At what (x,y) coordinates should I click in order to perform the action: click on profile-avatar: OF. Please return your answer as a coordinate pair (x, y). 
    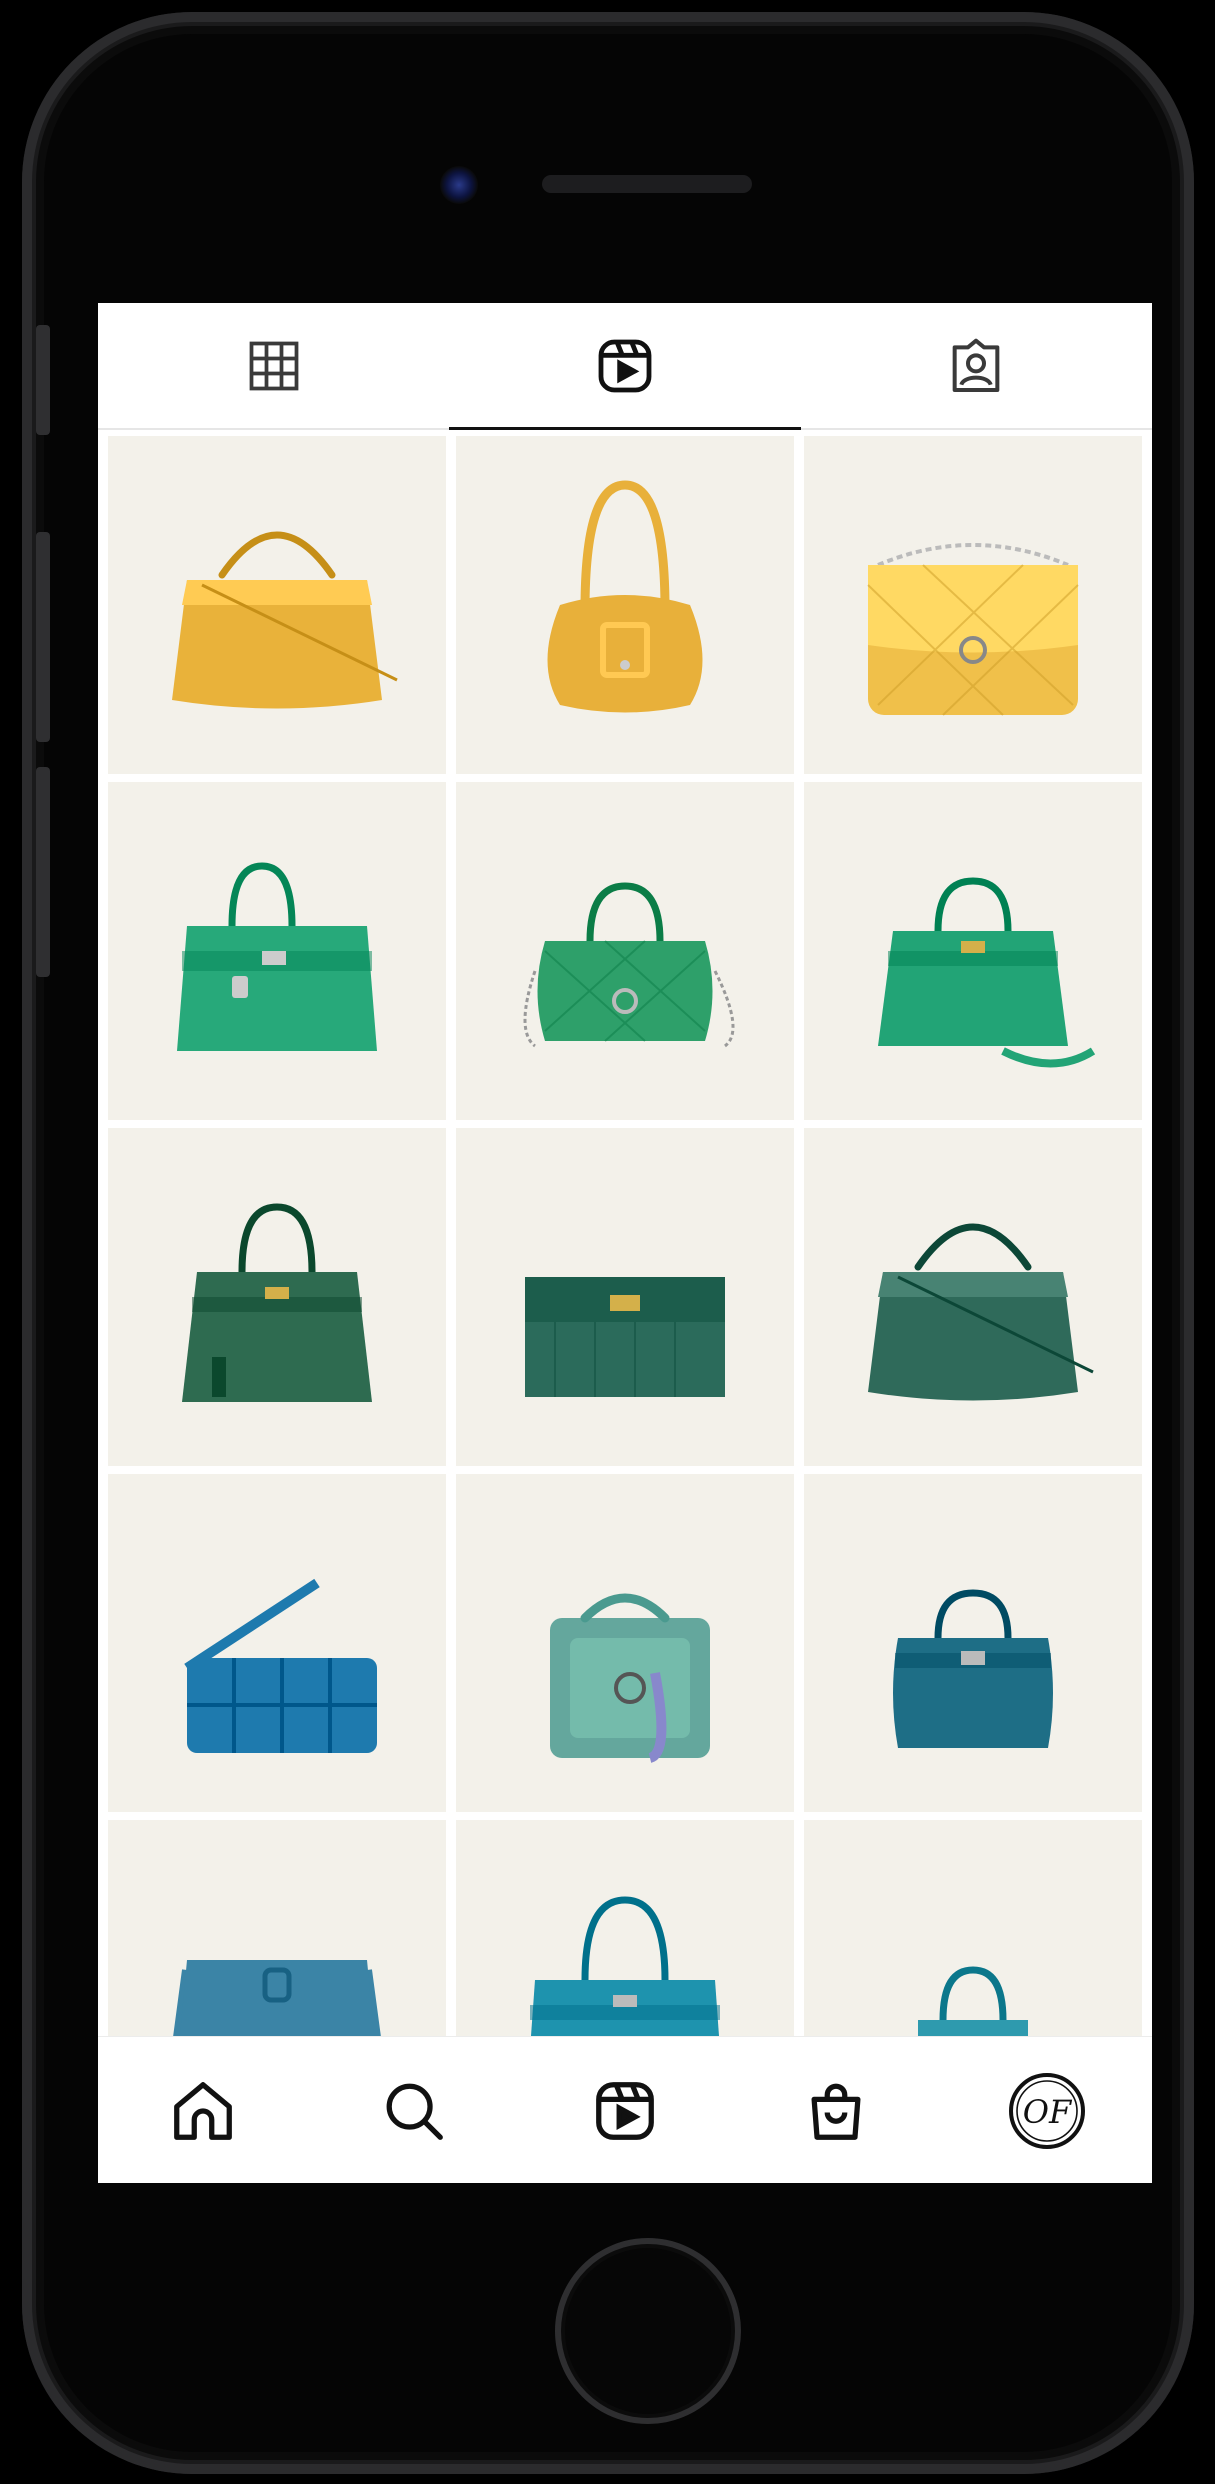
    Looking at the image, I should click on (1046, 2110).